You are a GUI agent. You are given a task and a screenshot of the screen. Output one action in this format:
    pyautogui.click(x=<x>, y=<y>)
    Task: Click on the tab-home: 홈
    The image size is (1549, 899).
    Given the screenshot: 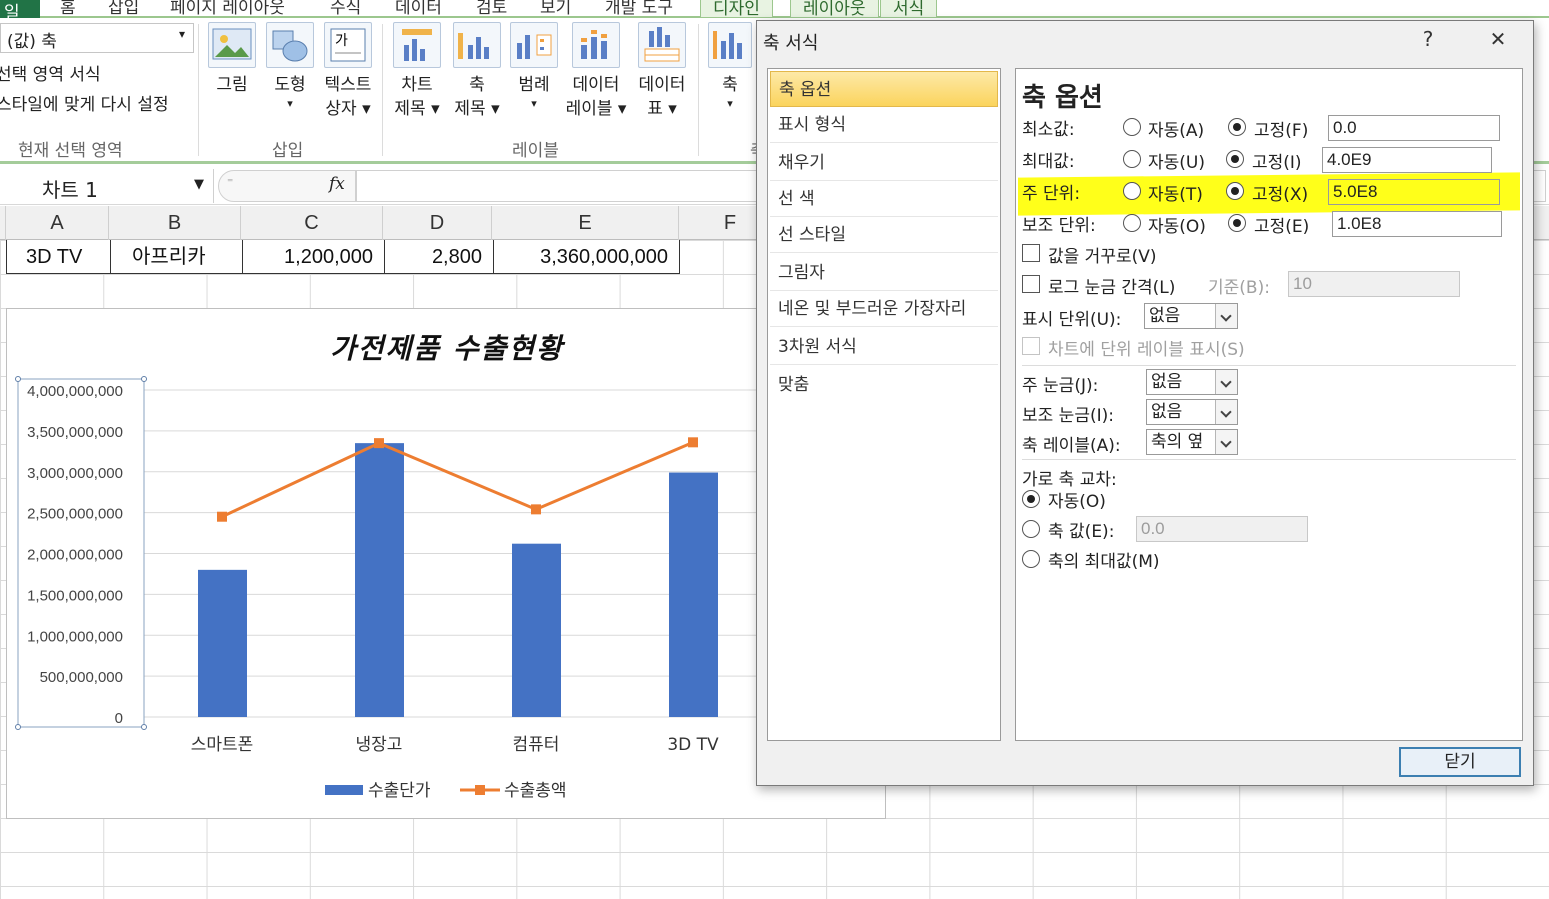 What is the action you would take?
    pyautogui.click(x=68, y=9)
    